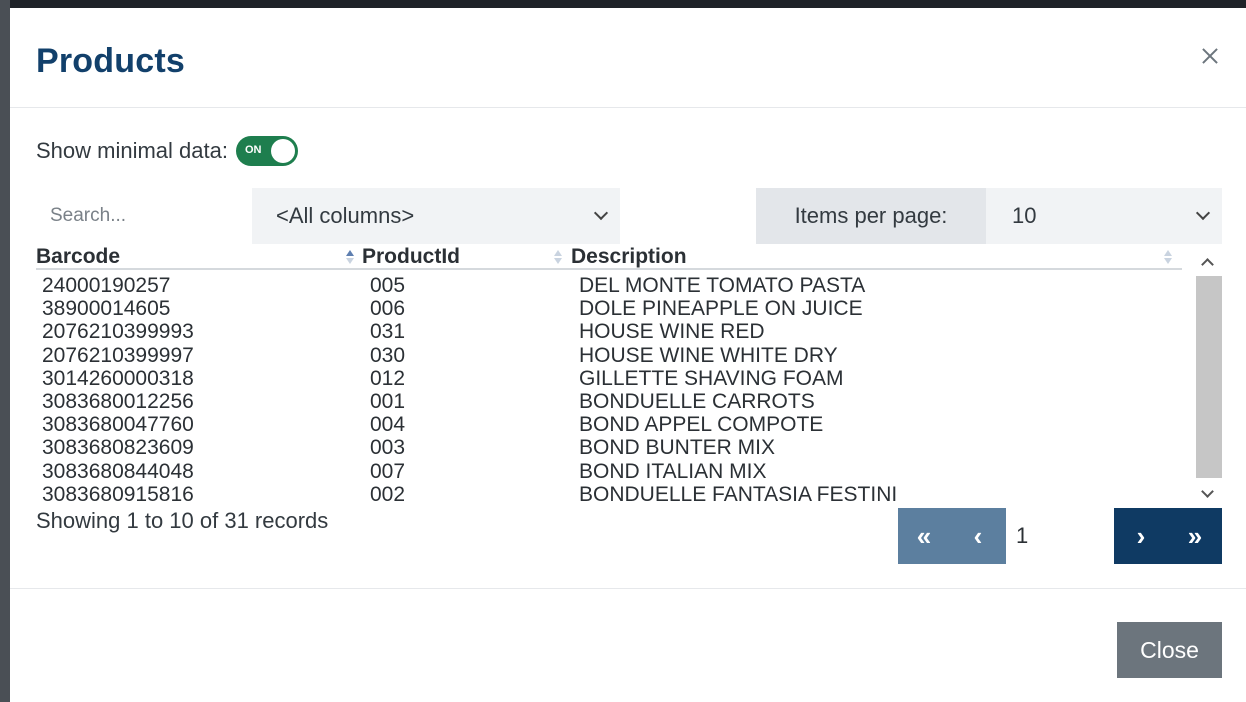 The image size is (1246, 702). What do you see at coordinates (871, 216) in the screenshot?
I see `items-per-page-label: Items per page:` at bounding box center [871, 216].